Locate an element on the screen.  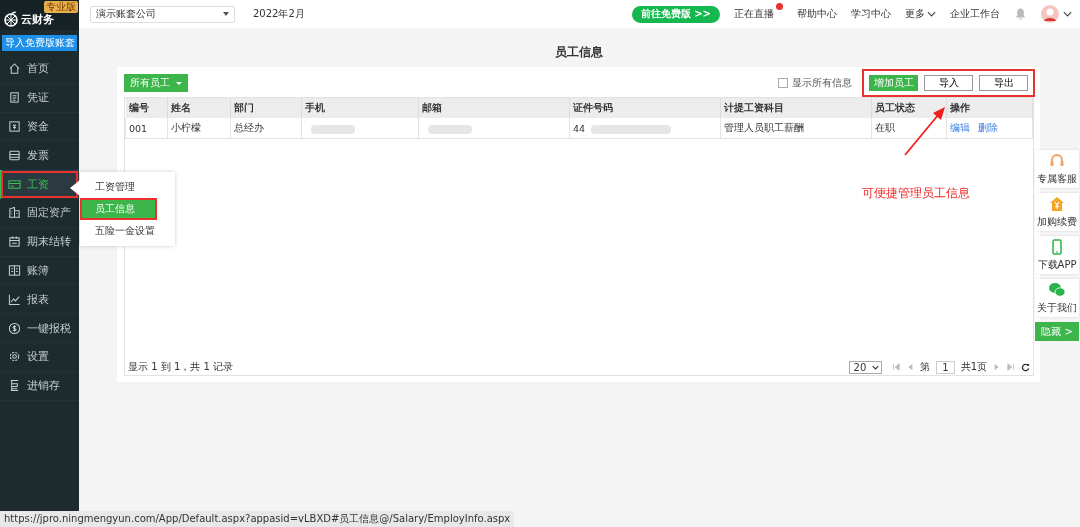
submenu-item: 工资管理 is located at coordinates (127, 187).